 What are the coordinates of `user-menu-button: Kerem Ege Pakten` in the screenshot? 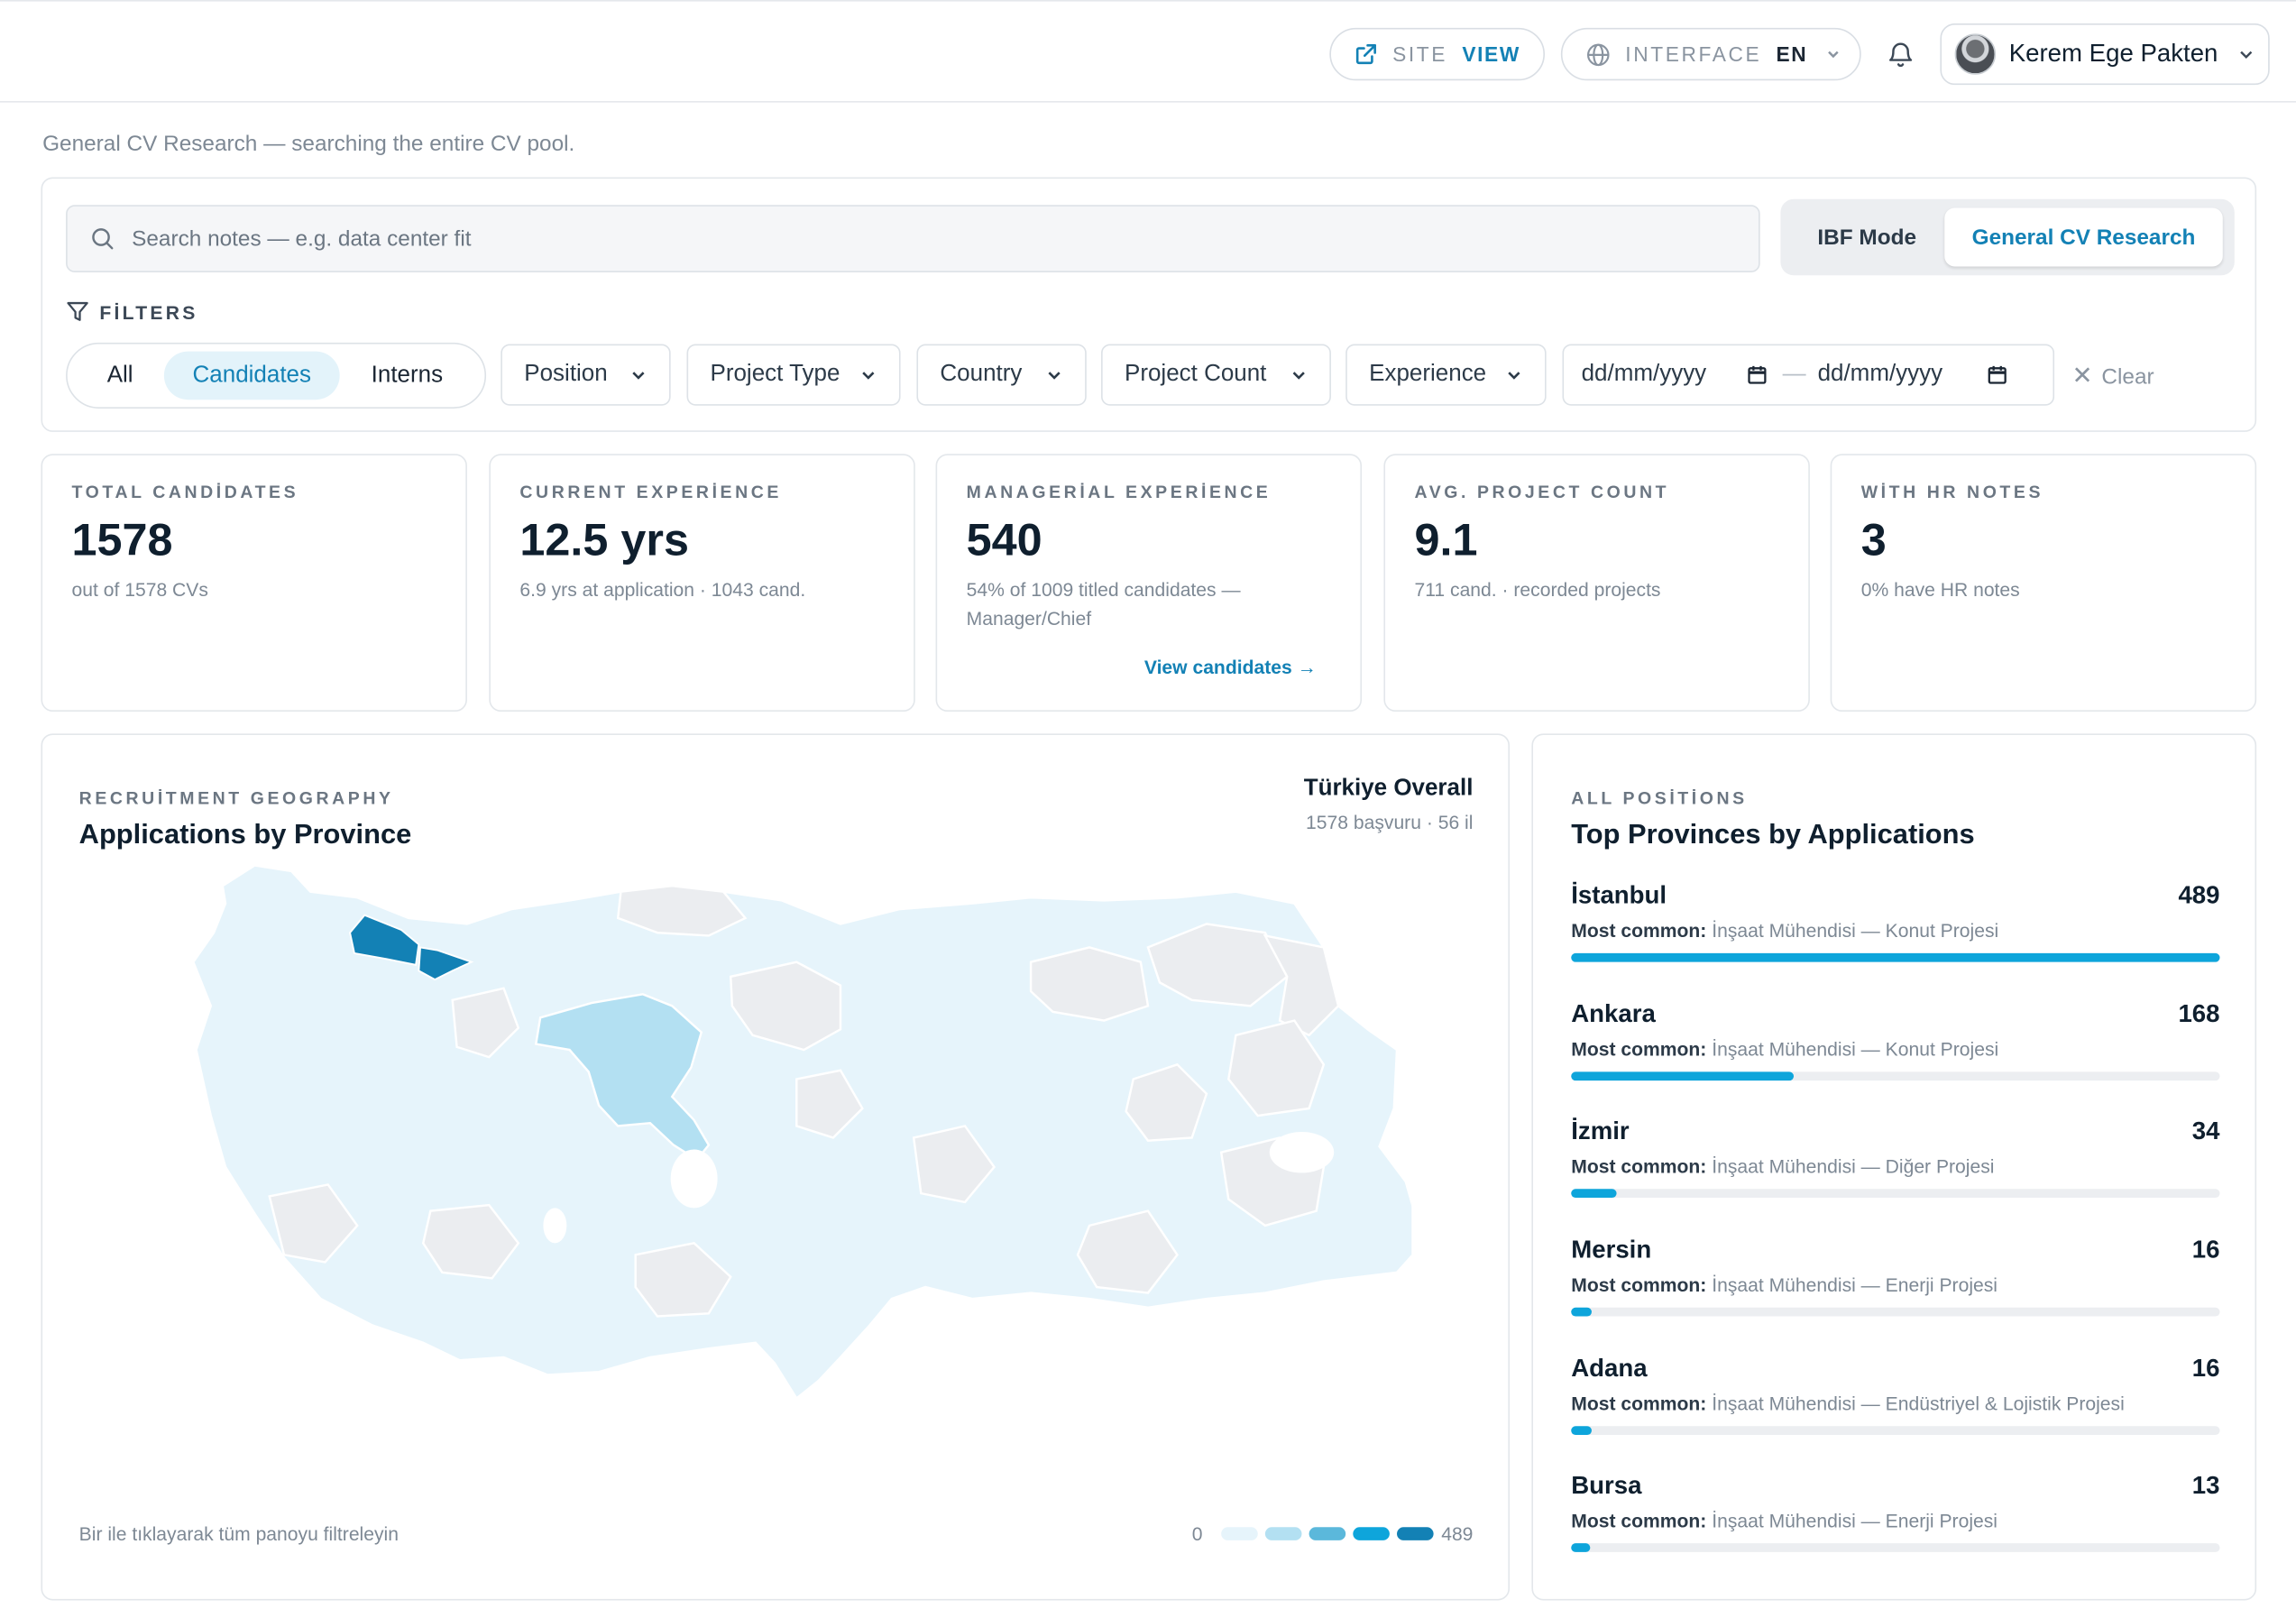 It's located at (2105, 54).